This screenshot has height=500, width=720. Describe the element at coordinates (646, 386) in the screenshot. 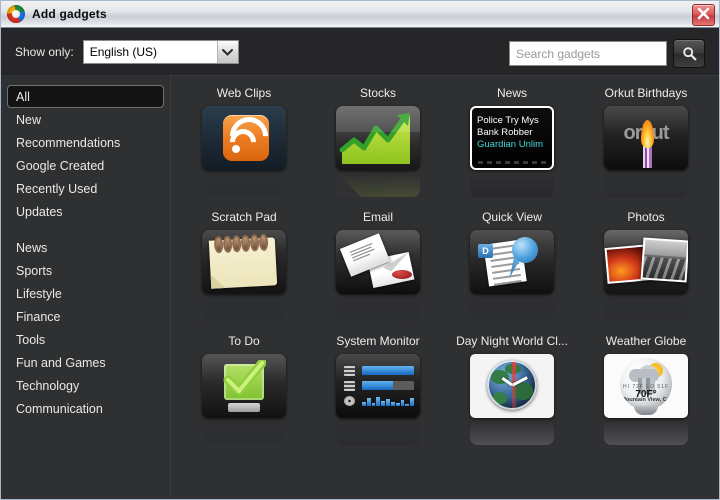

I see `weather-globe-icon: HI 72F LO 51F 70F° Mountain View, CA` at that location.